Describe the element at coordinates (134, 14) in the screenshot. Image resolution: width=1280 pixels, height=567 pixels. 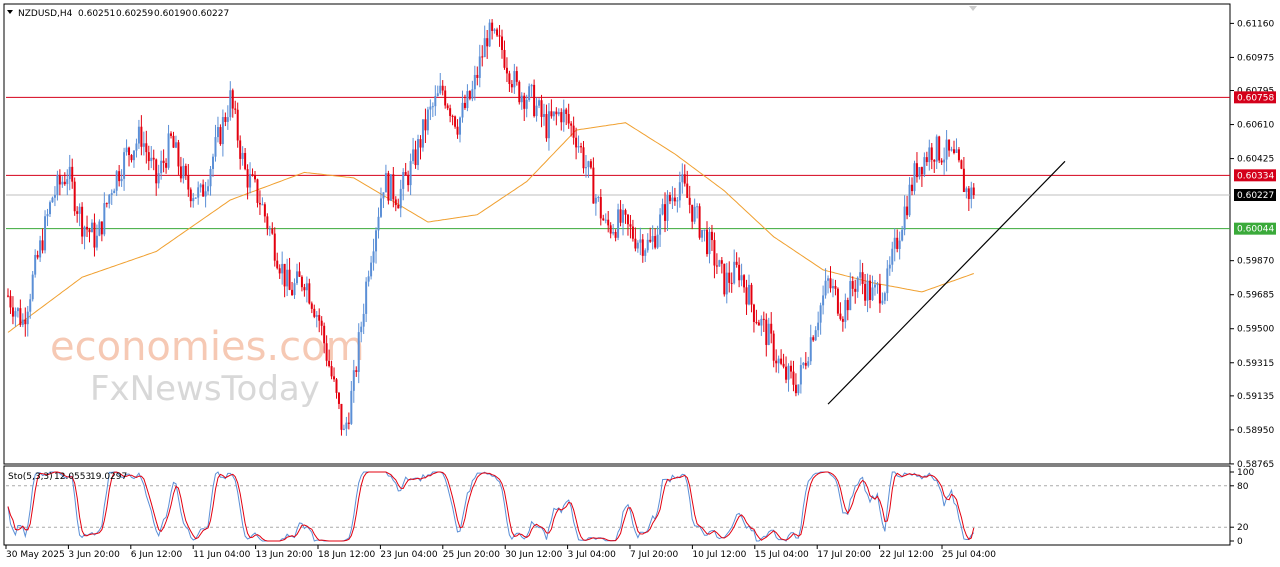
I see `high-value: 0.60259` at that location.